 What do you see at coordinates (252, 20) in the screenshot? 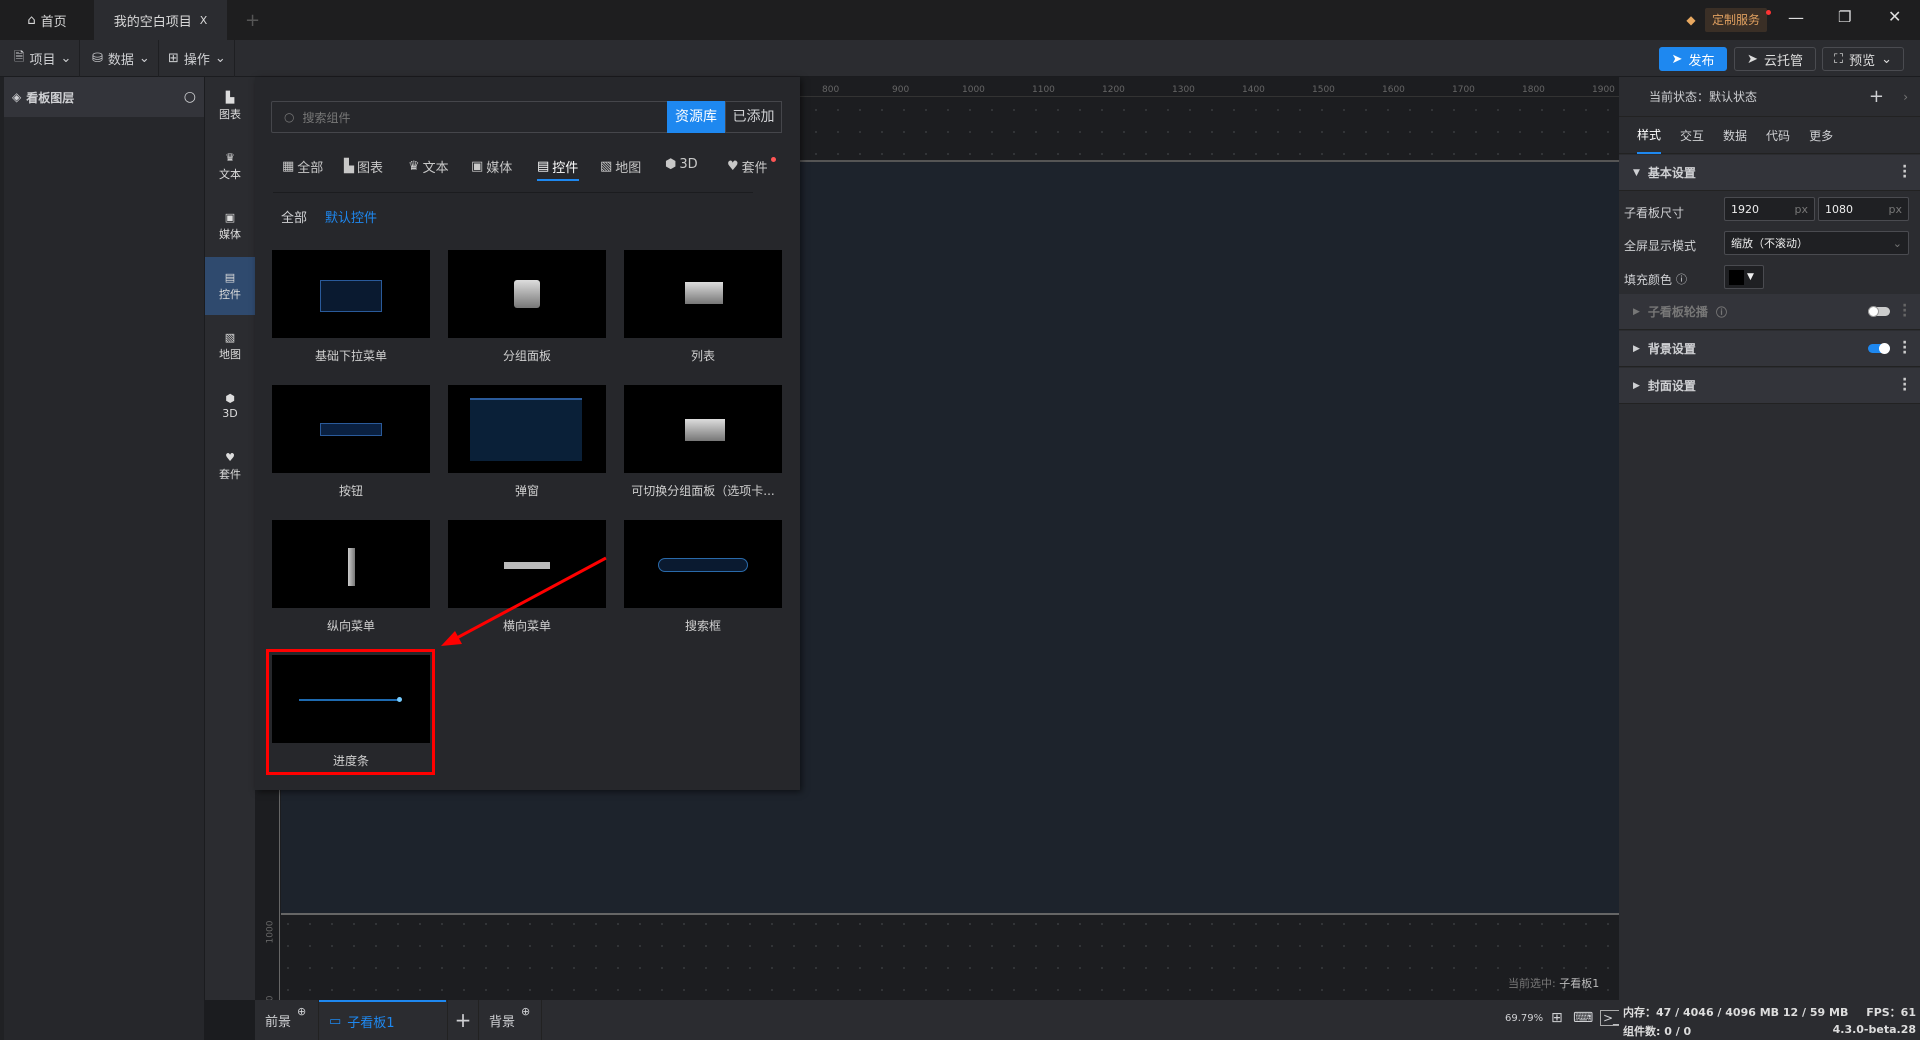
I see `new-tab-button: +` at bounding box center [252, 20].